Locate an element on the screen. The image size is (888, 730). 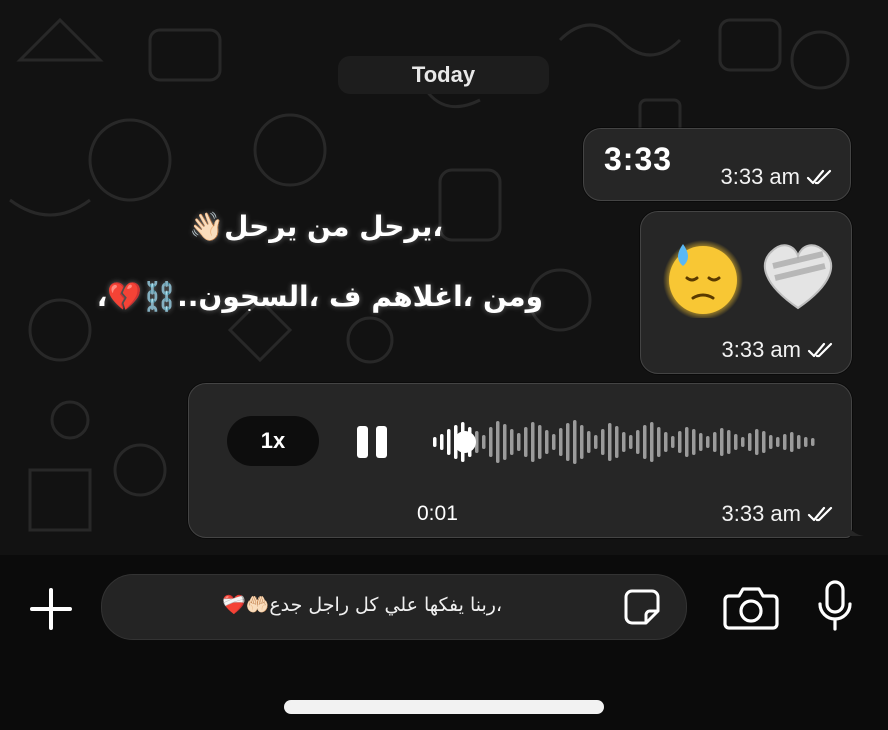
scrubber-handle is located at coordinates (465, 442).